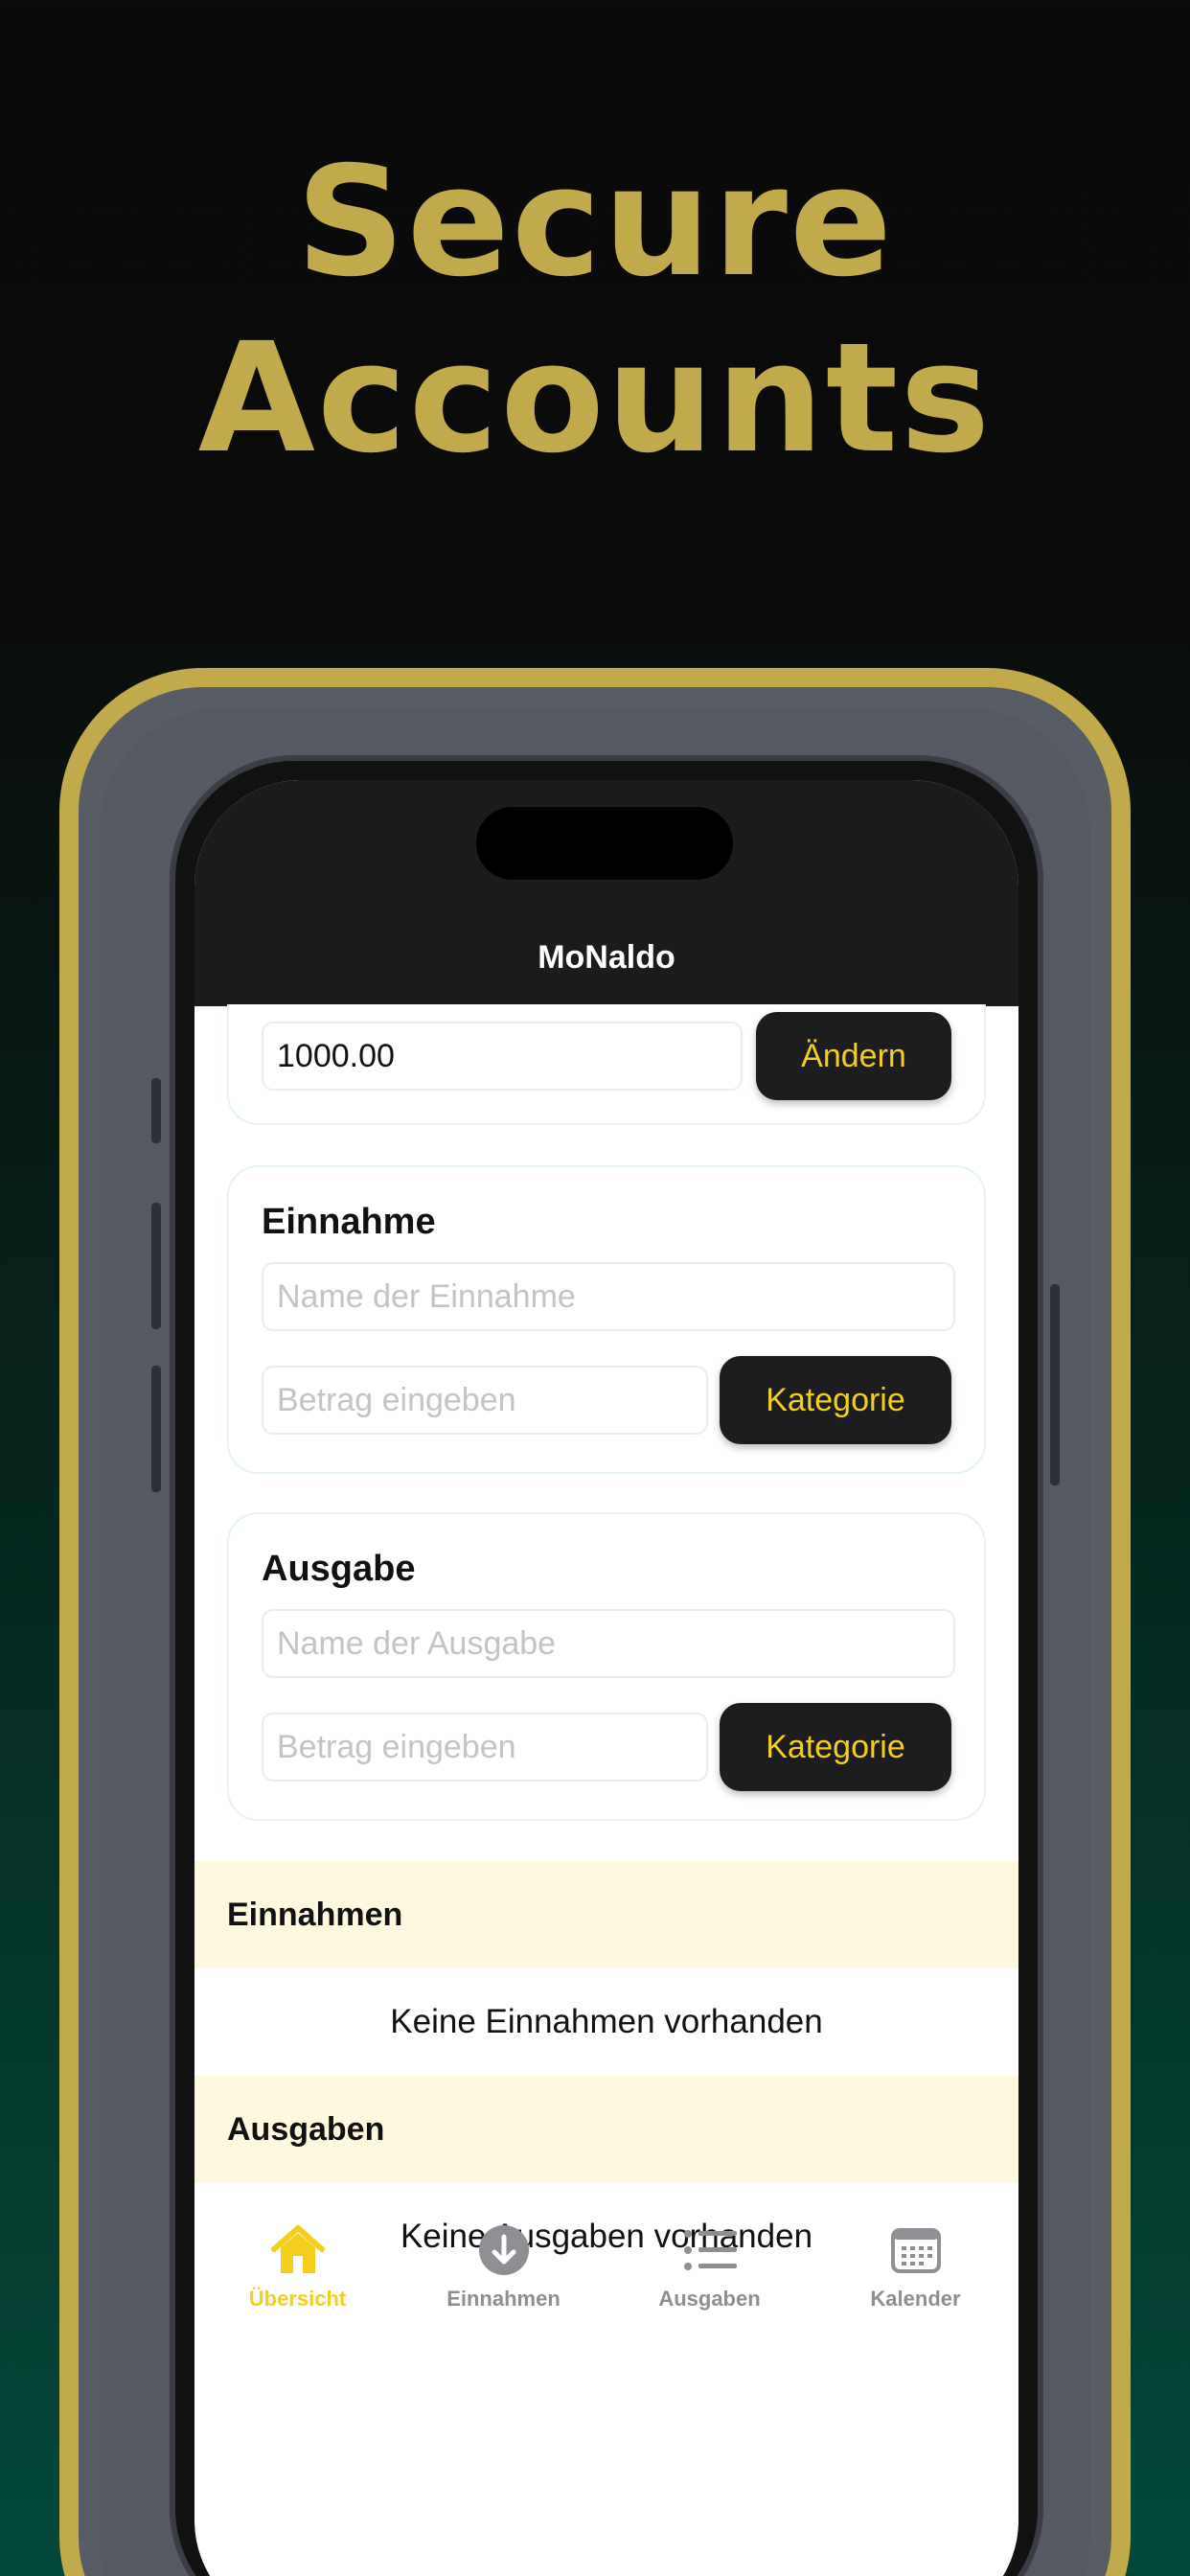 The height and width of the screenshot is (2576, 1190). Describe the element at coordinates (606, 2129) in the screenshot. I see `expense-list-header: Ausgaben` at that location.